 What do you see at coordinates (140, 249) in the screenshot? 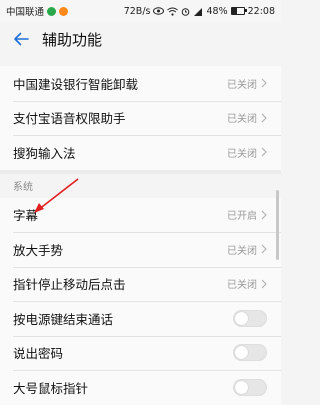
I see `setting-row-magnification: 放大手势 已关闭` at bounding box center [140, 249].